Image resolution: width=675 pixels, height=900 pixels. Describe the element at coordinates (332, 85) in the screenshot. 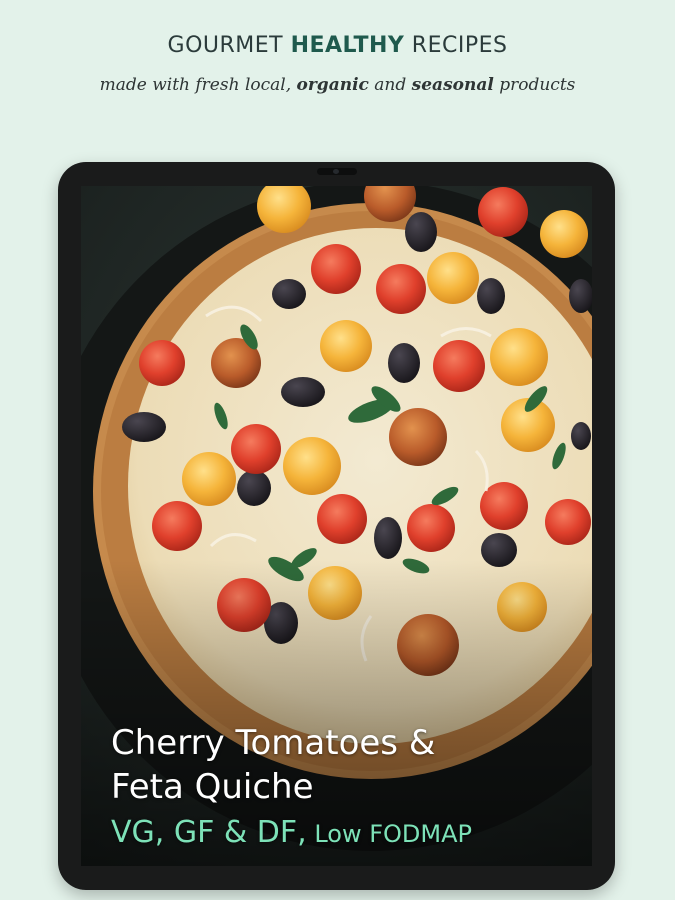

I see `subheadline-bold-organic: organic` at that location.